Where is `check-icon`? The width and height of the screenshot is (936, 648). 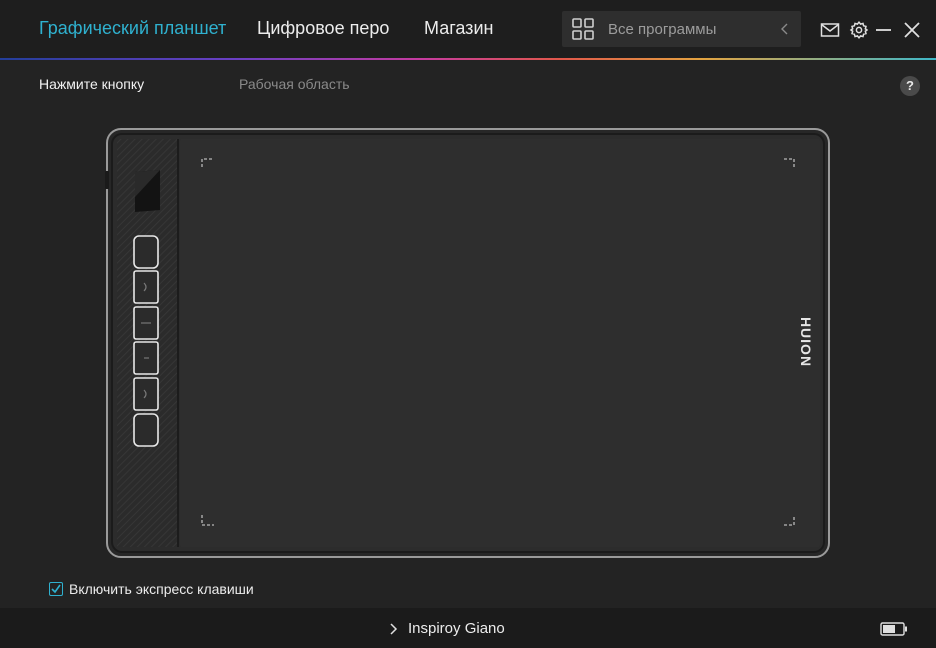
check-icon is located at coordinates (56, 589).